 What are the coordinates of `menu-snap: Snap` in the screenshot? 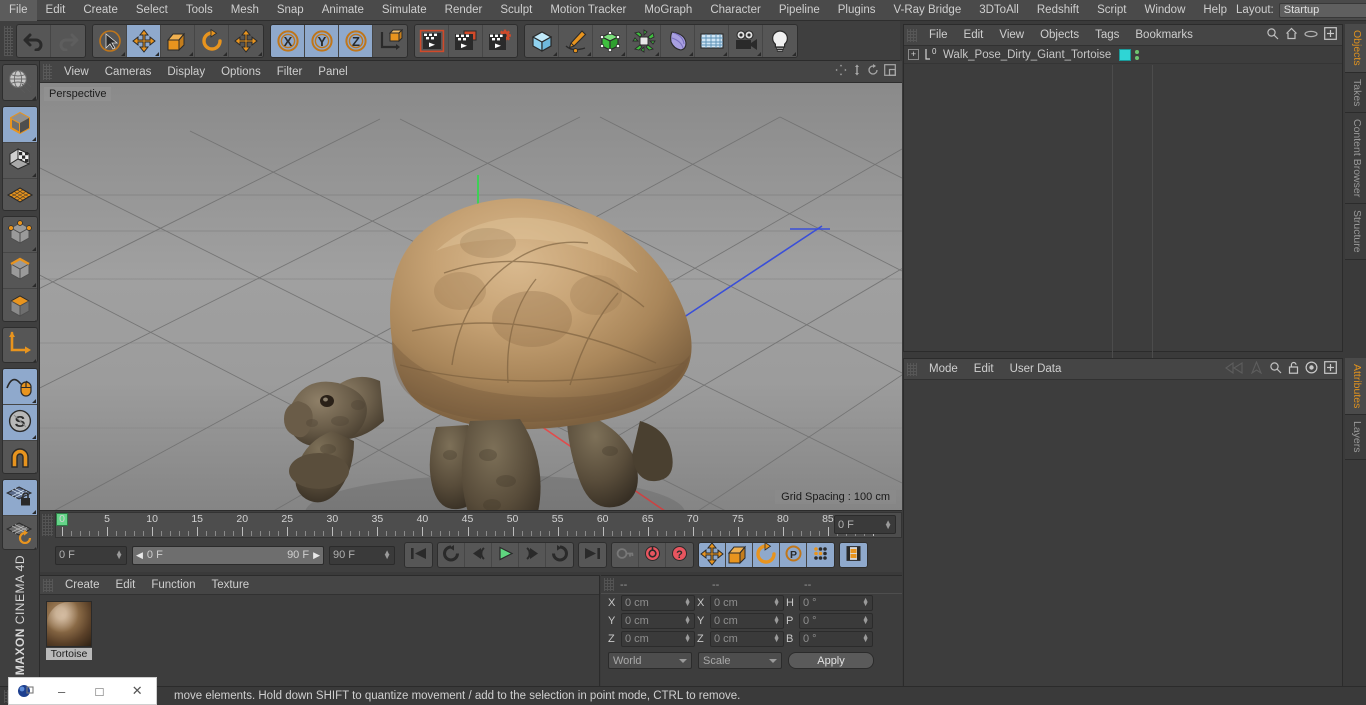 It's located at (290, 10).